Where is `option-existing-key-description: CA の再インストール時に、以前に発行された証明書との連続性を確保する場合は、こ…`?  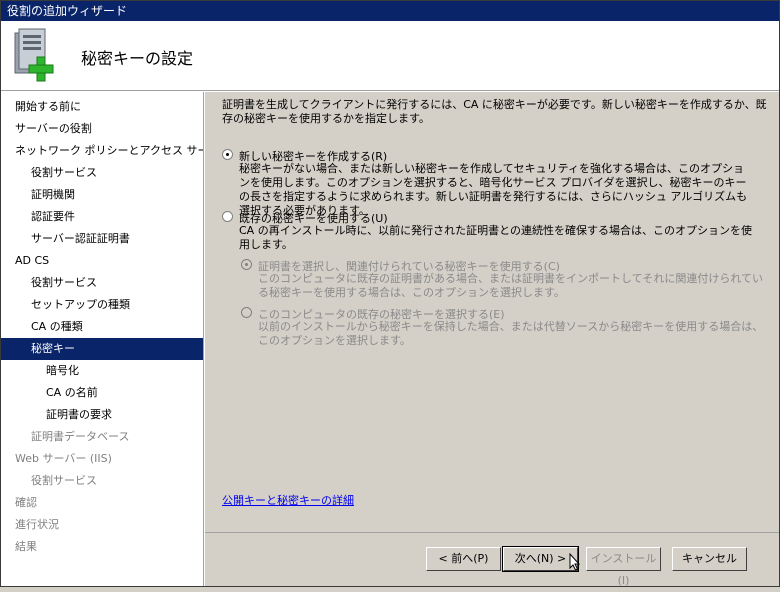 option-existing-key-description: CA の再インストール時に、以前に発行された証明書との連続性を確保する場合は、こ… is located at coordinates (496, 237).